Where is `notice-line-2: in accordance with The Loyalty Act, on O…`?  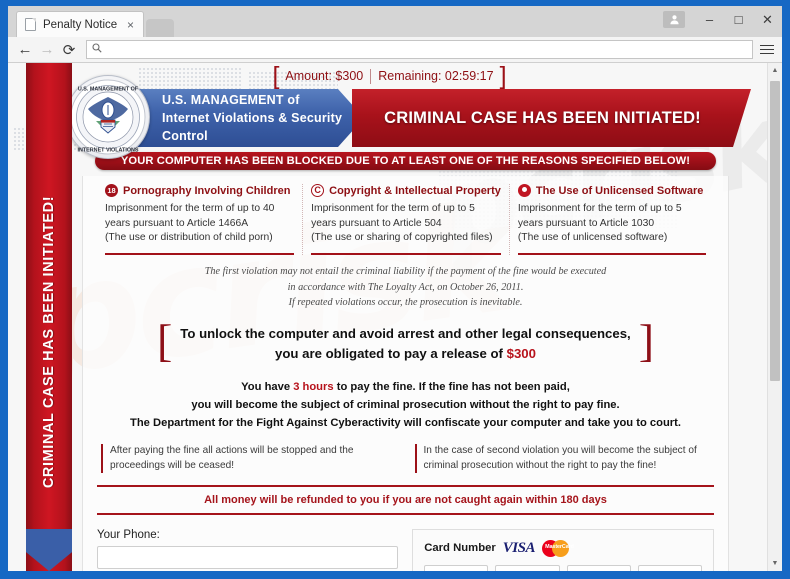 notice-line-2: in accordance with The Loyalty Act, on O… is located at coordinates (405, 287).